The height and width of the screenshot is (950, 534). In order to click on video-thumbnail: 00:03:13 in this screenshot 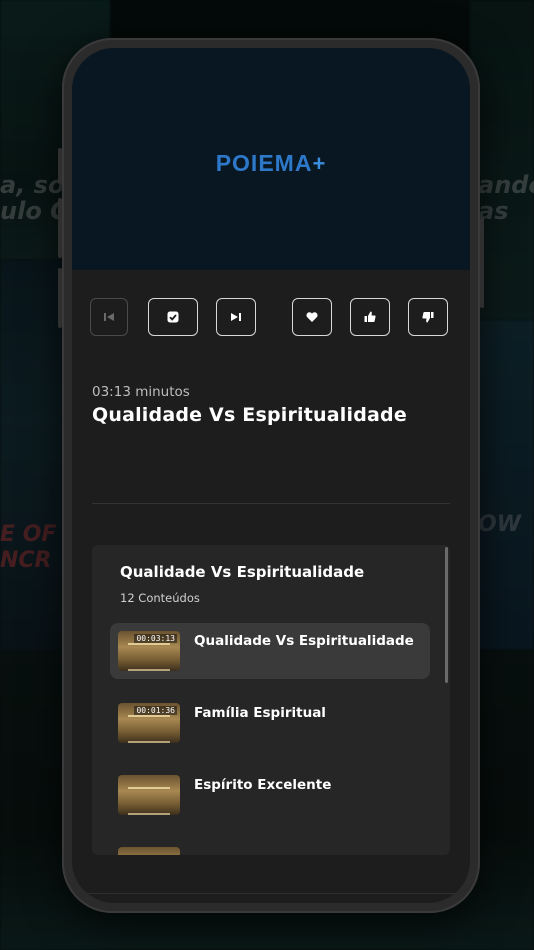, I will do `click(149, 651)`.